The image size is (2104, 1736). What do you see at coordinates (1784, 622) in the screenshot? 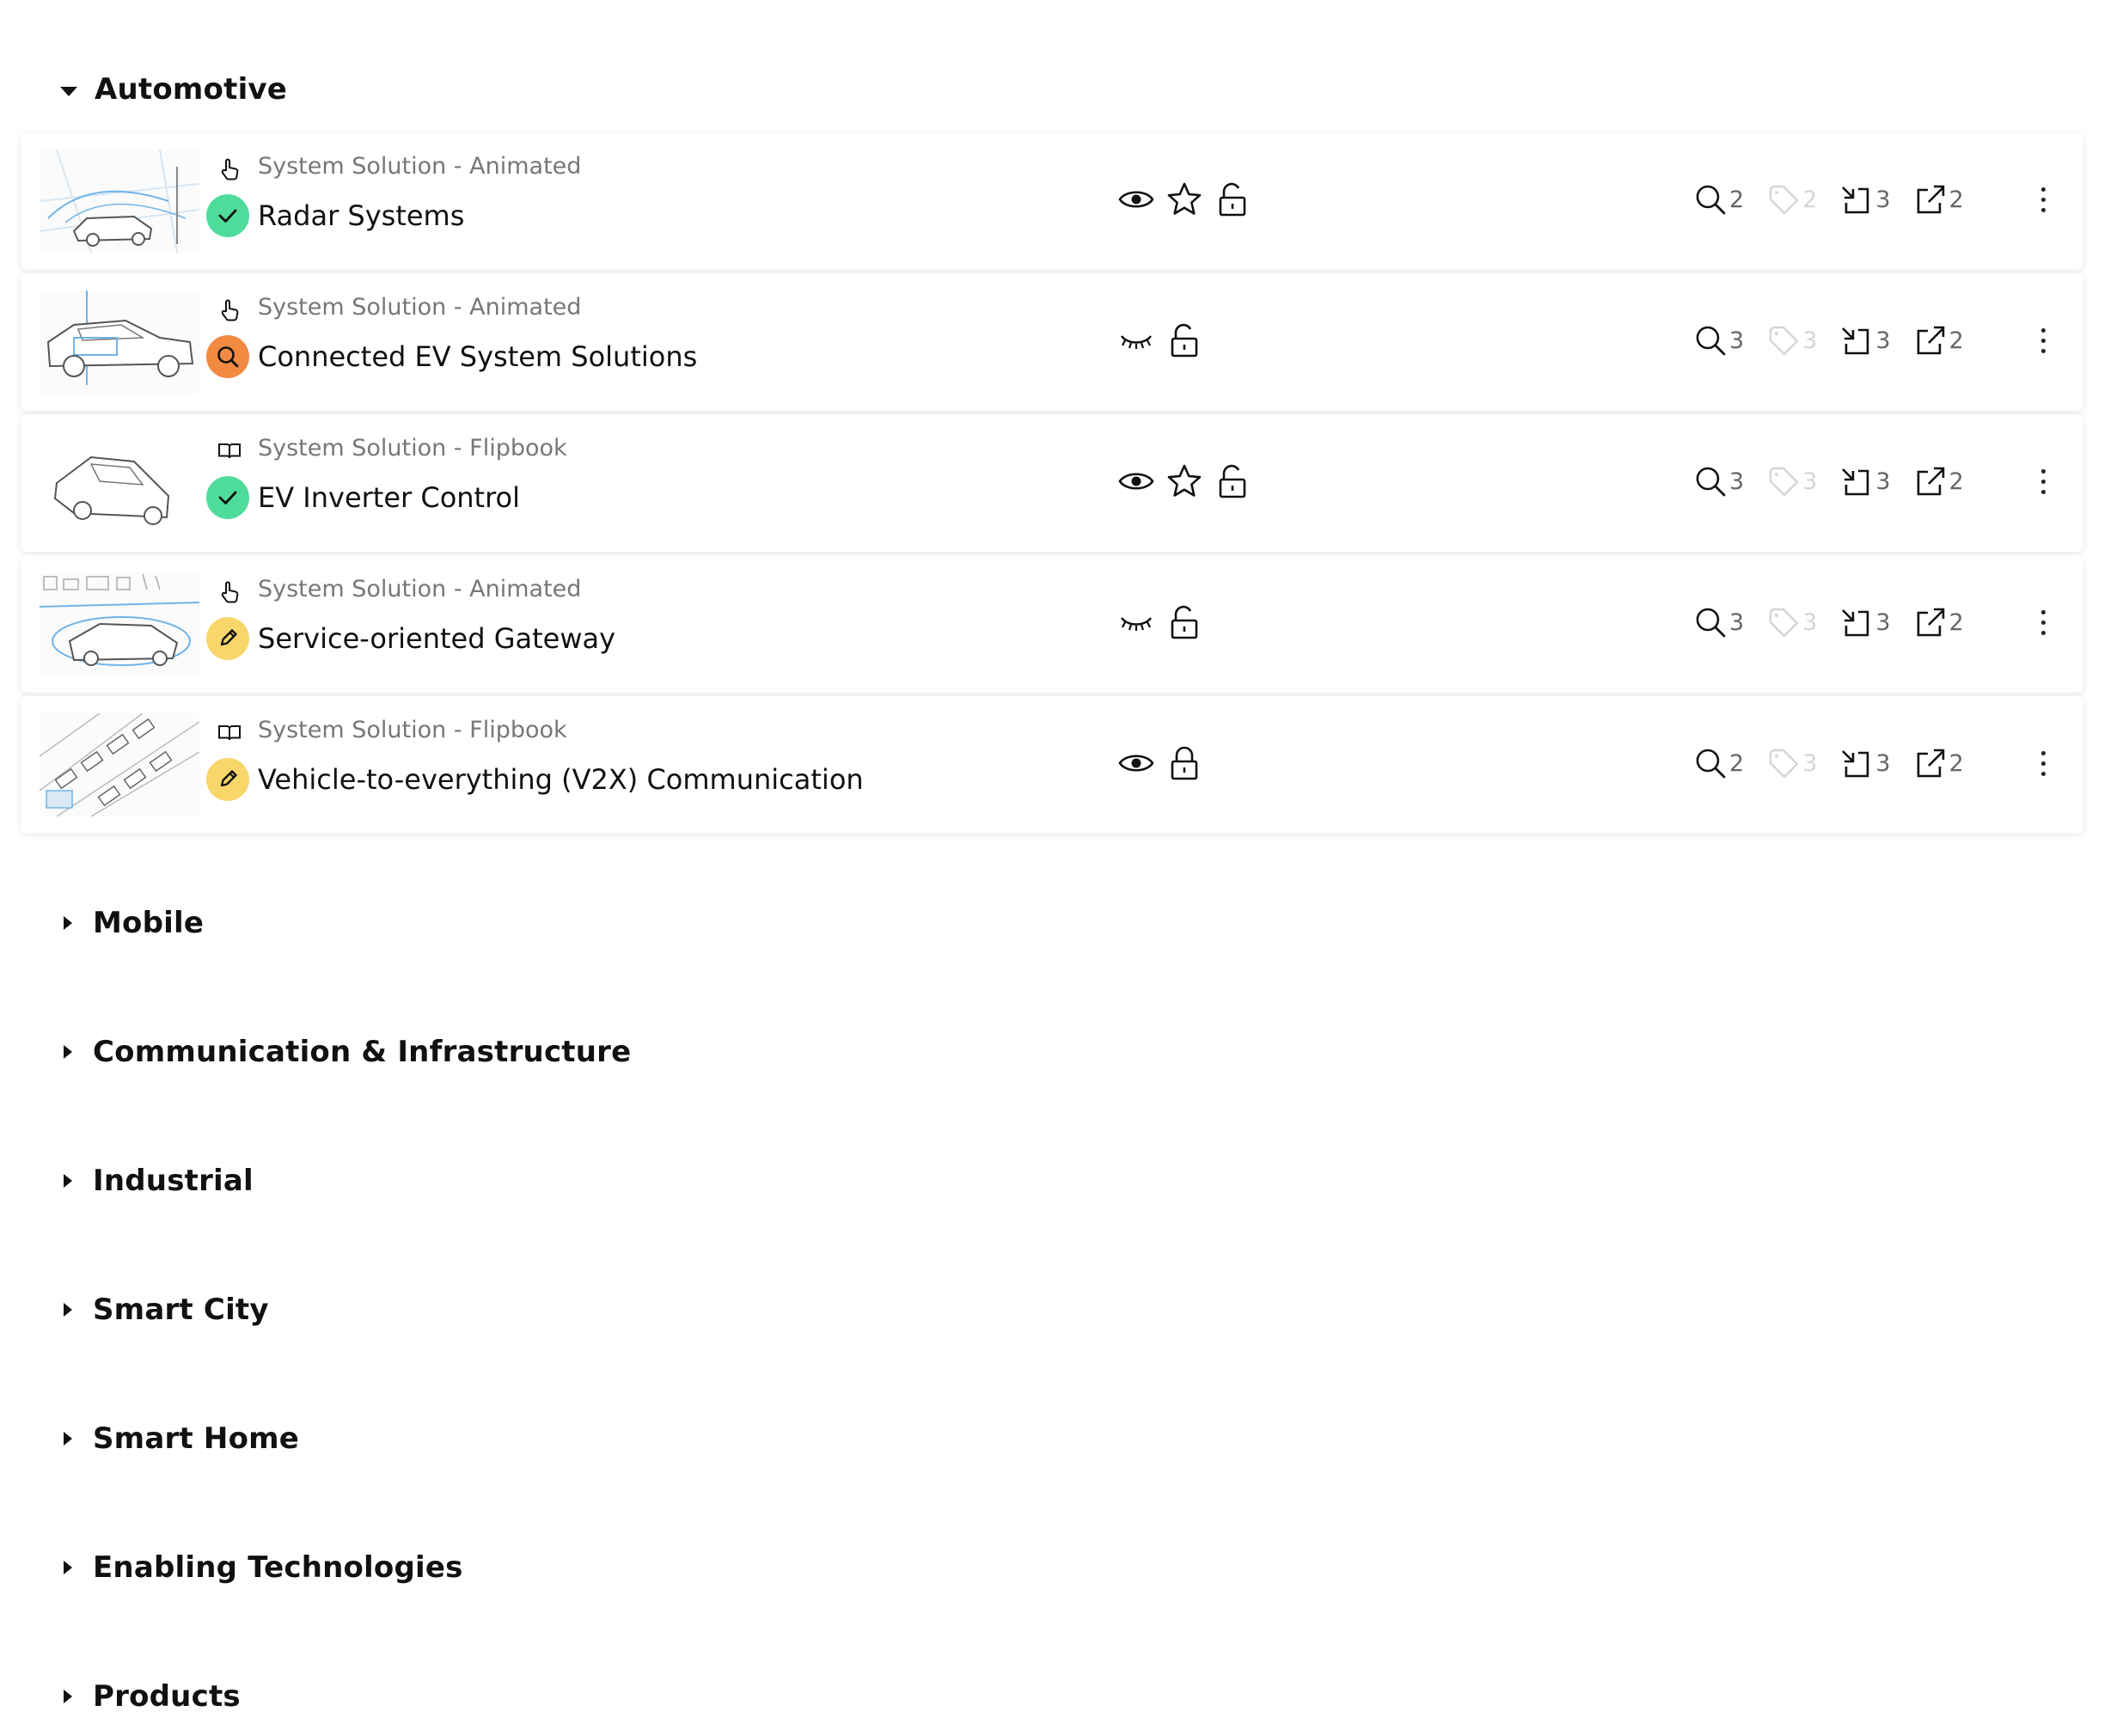
I see `tag-icon` at bounding box center [1784, 622].